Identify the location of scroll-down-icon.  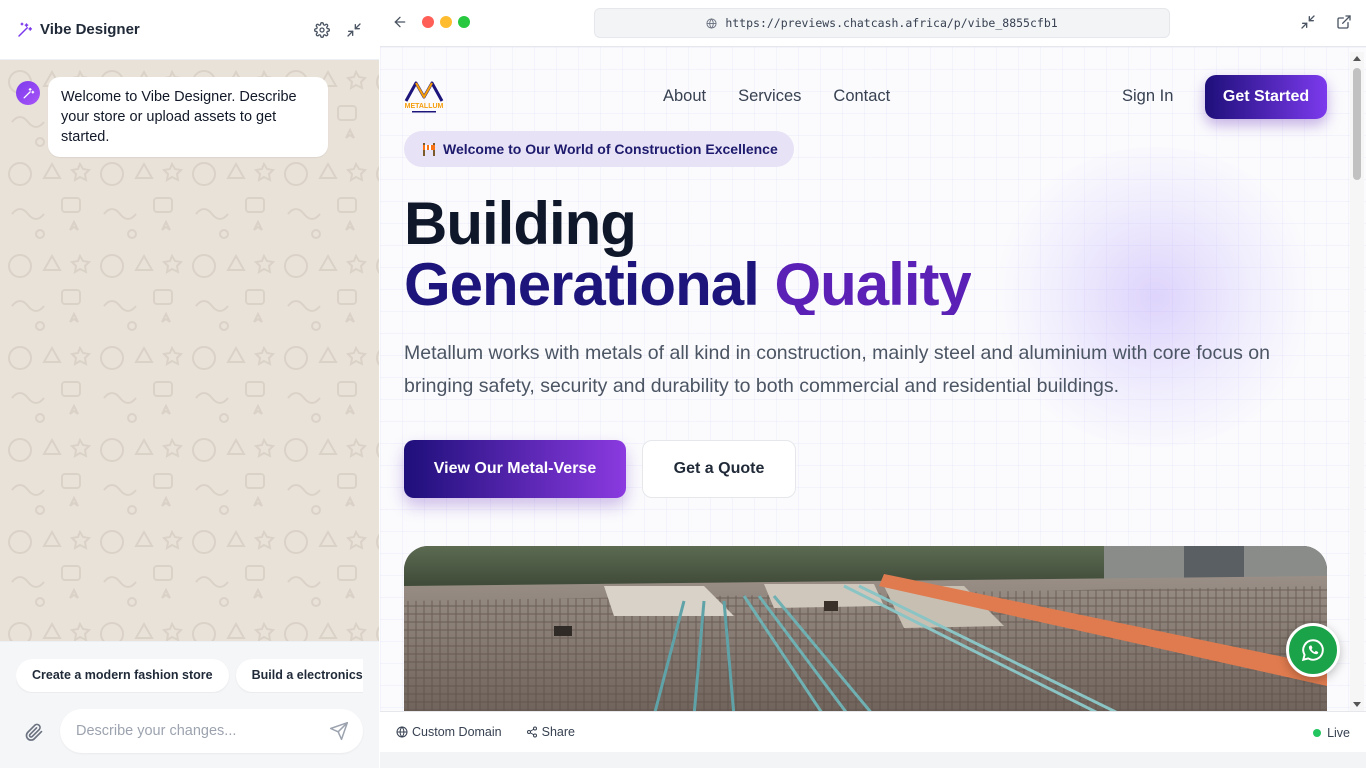
(1357, 704).